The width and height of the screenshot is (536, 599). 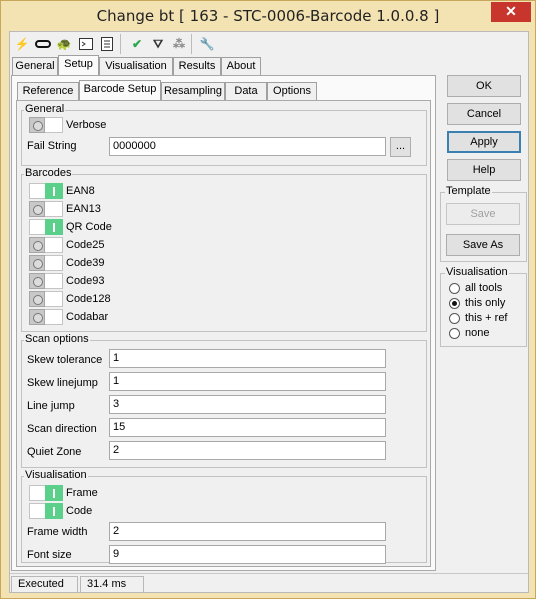 What do you see at coordinates (454, 303) in the screenshot?
I see `radio-this-only` at bounding box center [454, 303].